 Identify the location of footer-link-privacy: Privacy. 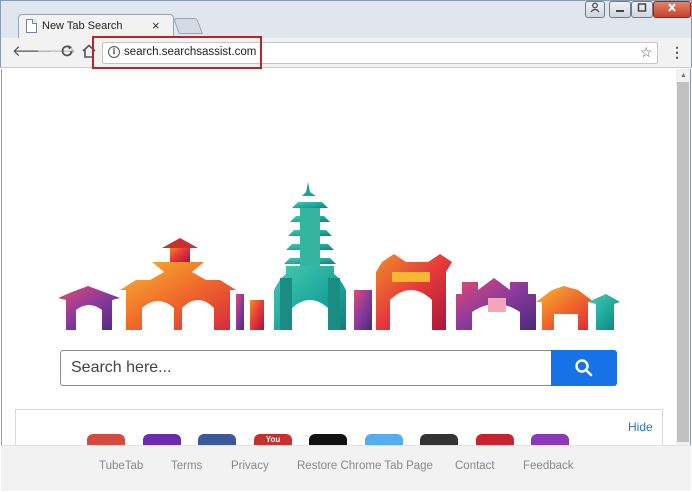
(250, 466).